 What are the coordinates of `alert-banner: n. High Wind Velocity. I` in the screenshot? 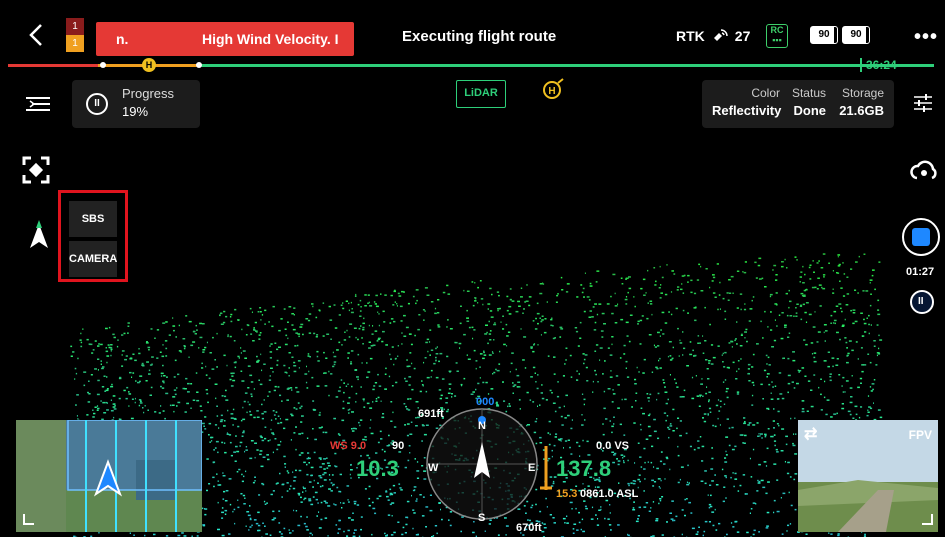 It's located at (225, 39).